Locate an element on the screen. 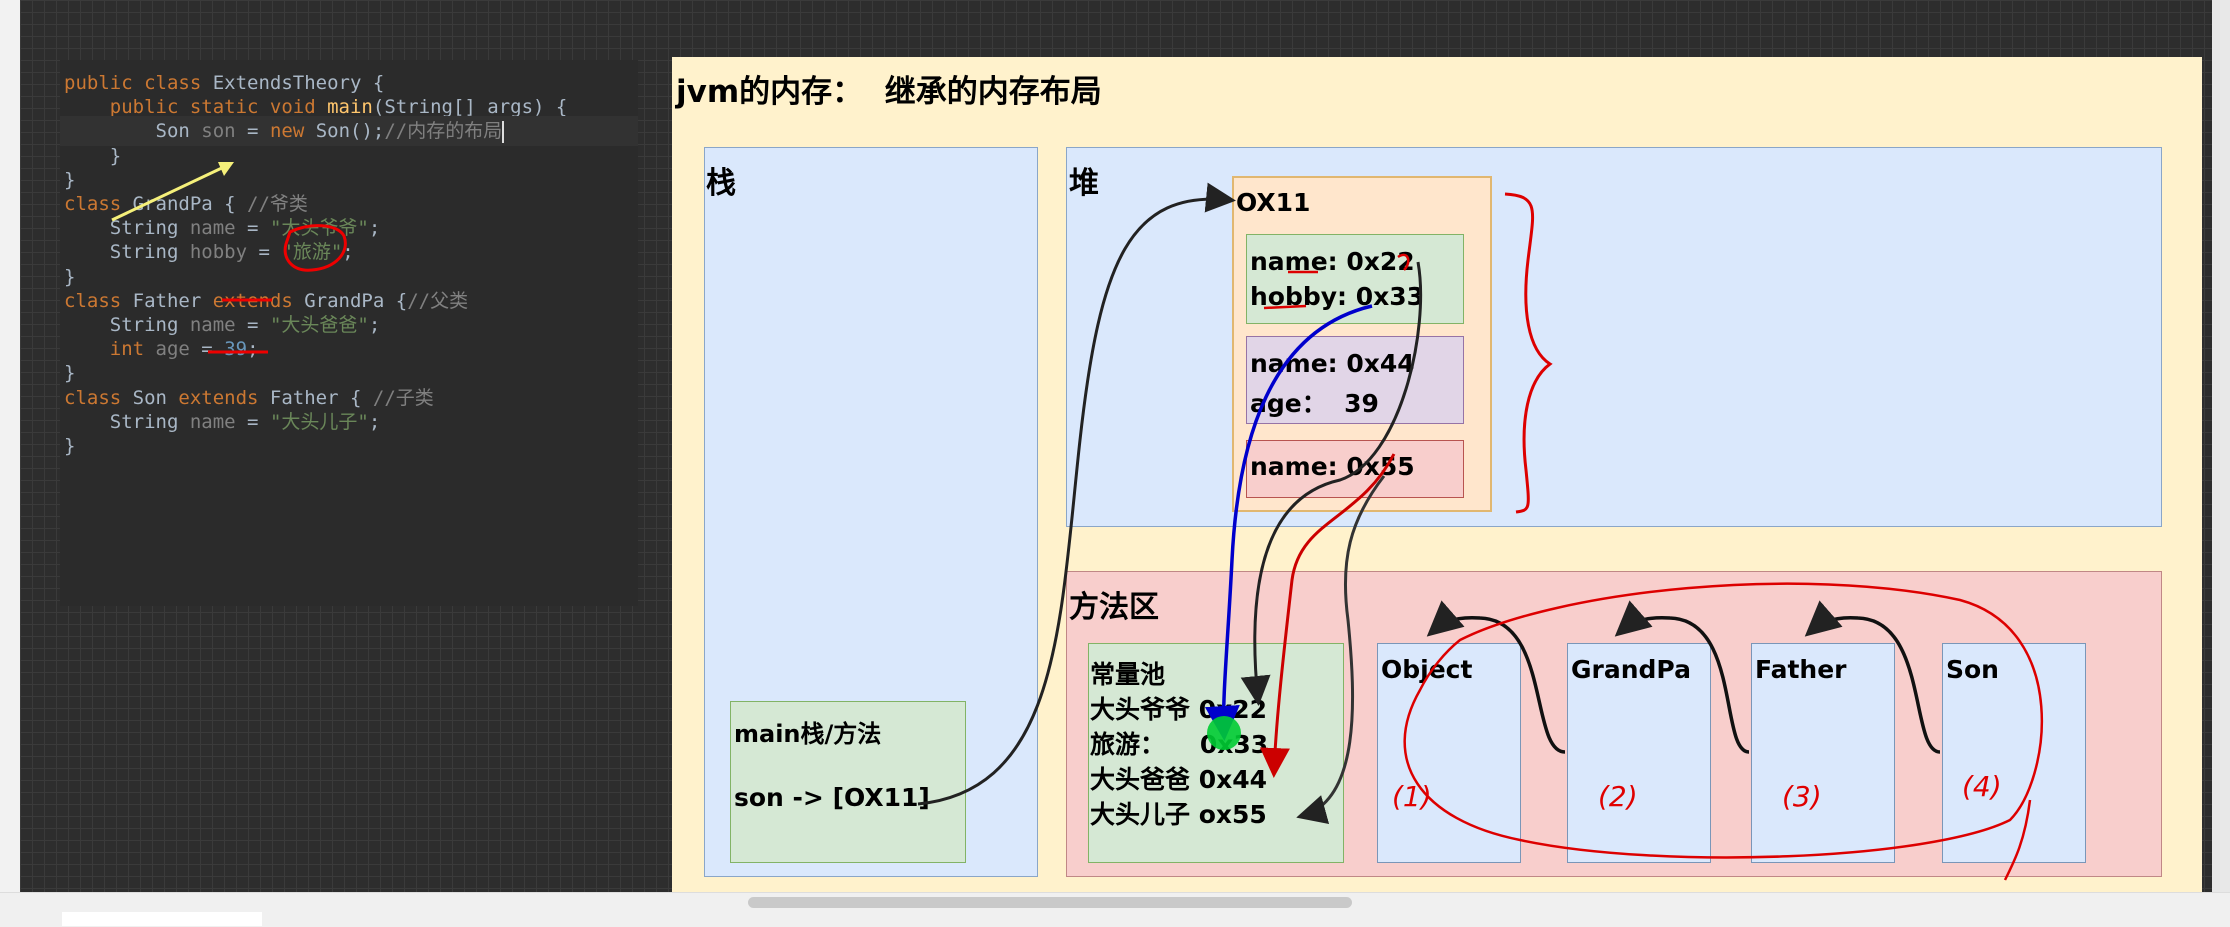  code-line: int age = 39; is located at coordinates (161, 349).